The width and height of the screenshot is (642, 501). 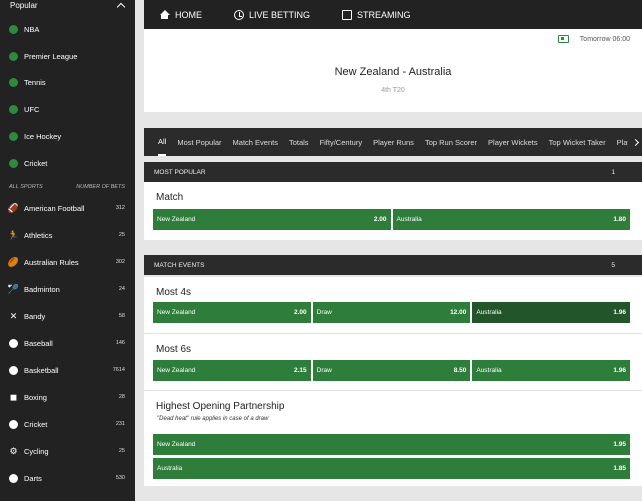 What do you see at coordinates (67, 478) in the screenshot?
I see `sidebar-item-darts: Darts 530` at bounding box center [67, 478].